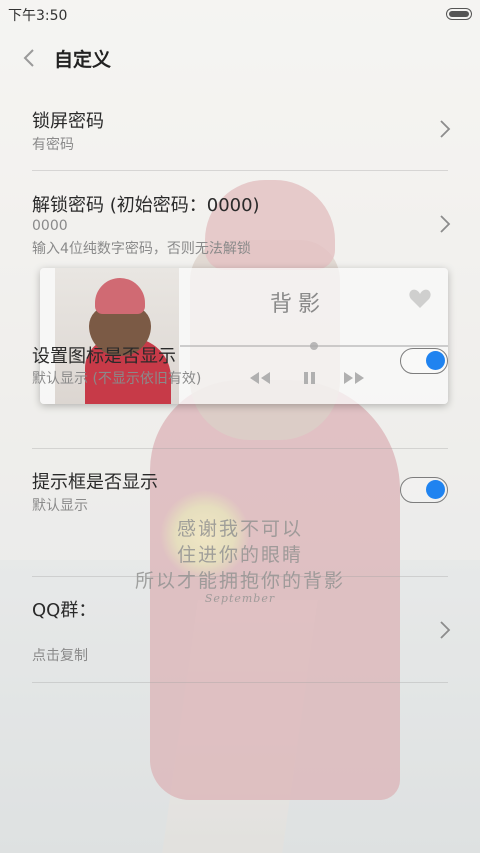  Describe the element at coordinates (60, 656) in the screenshot. I see `row-subtitle: 点击复制` at that location.